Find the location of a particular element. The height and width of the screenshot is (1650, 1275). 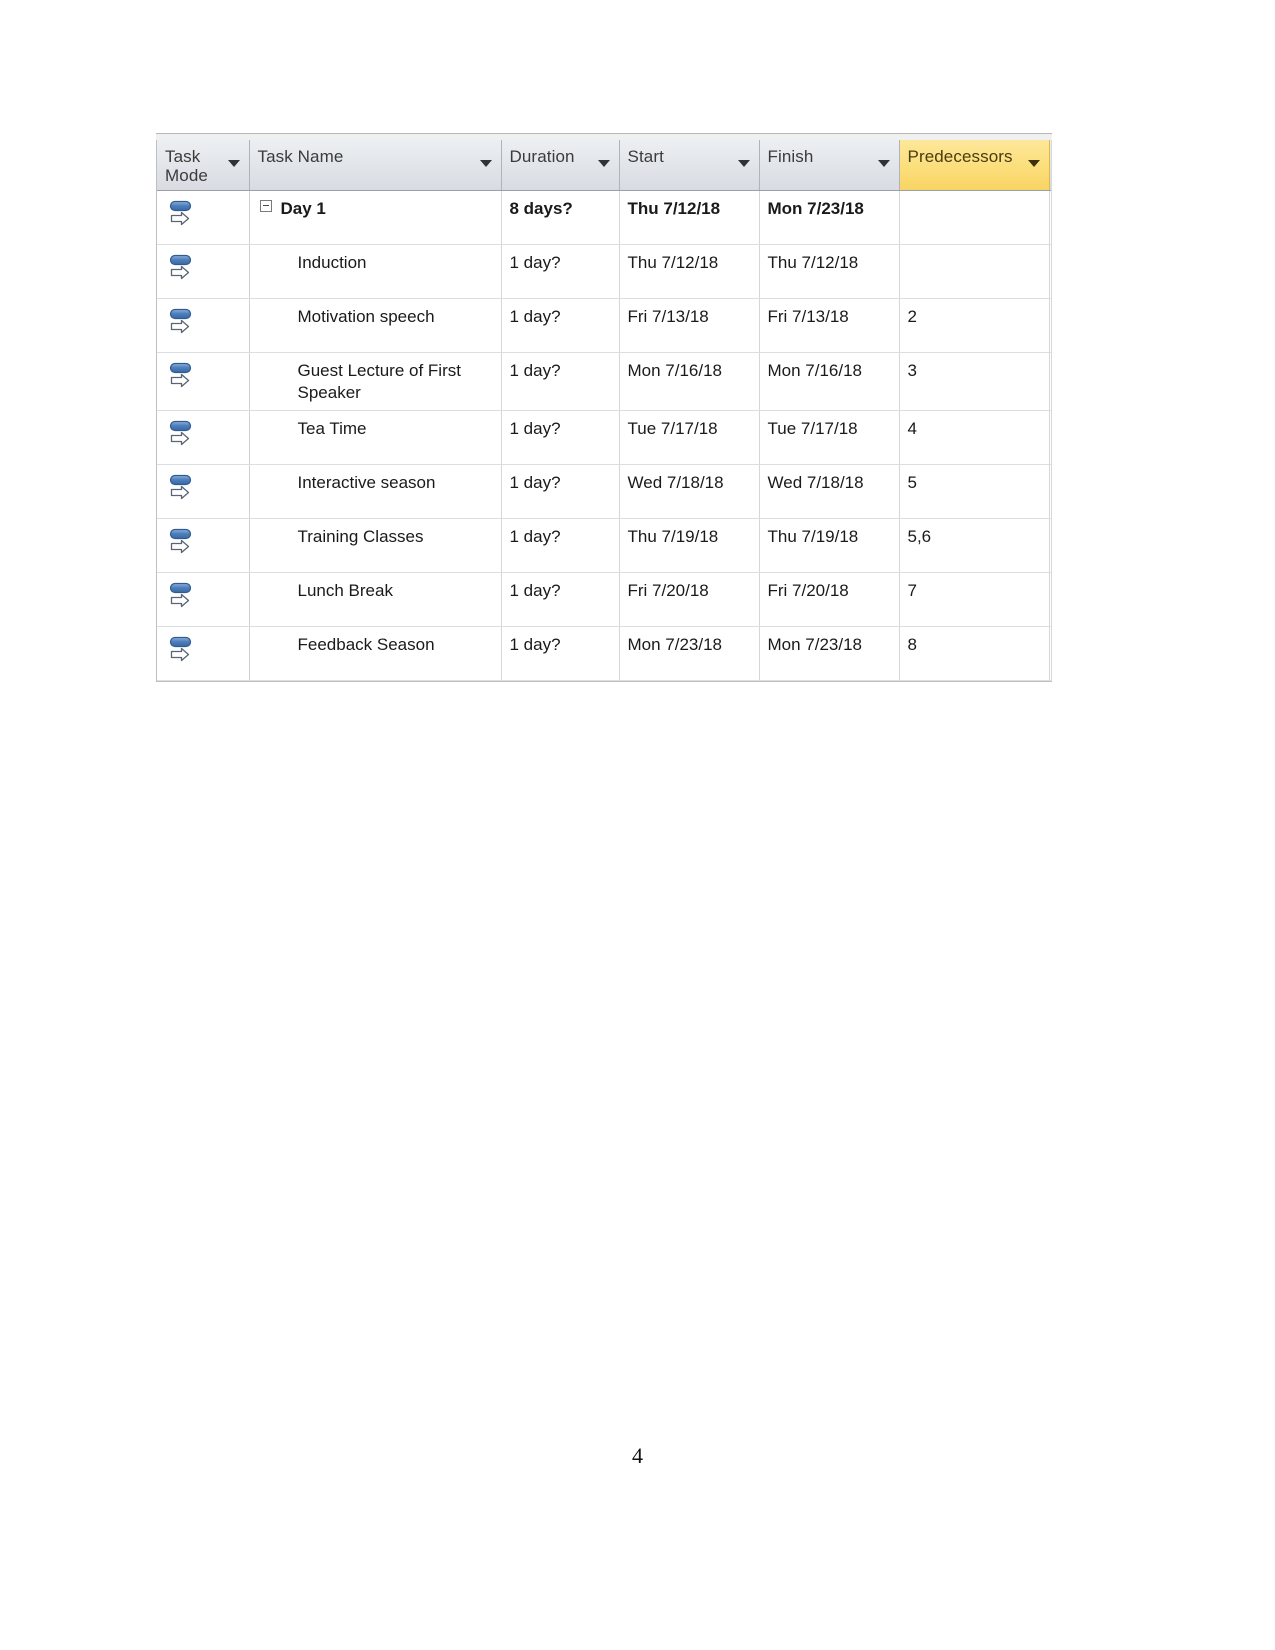

cell-task-name: Guest Lecture of First Speaker is located at coordinates (375, 381).